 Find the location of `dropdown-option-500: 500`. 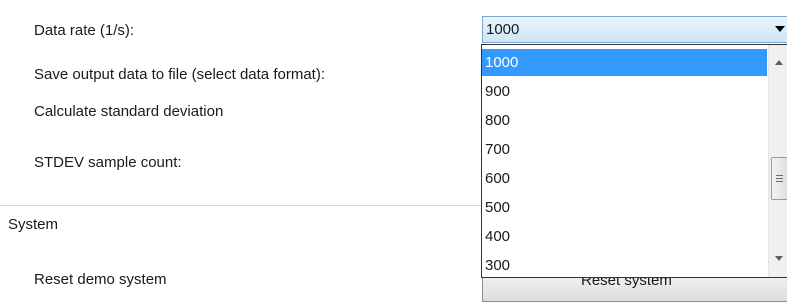

dropdown-option-500: 500 is located at coordinates (624, 207).